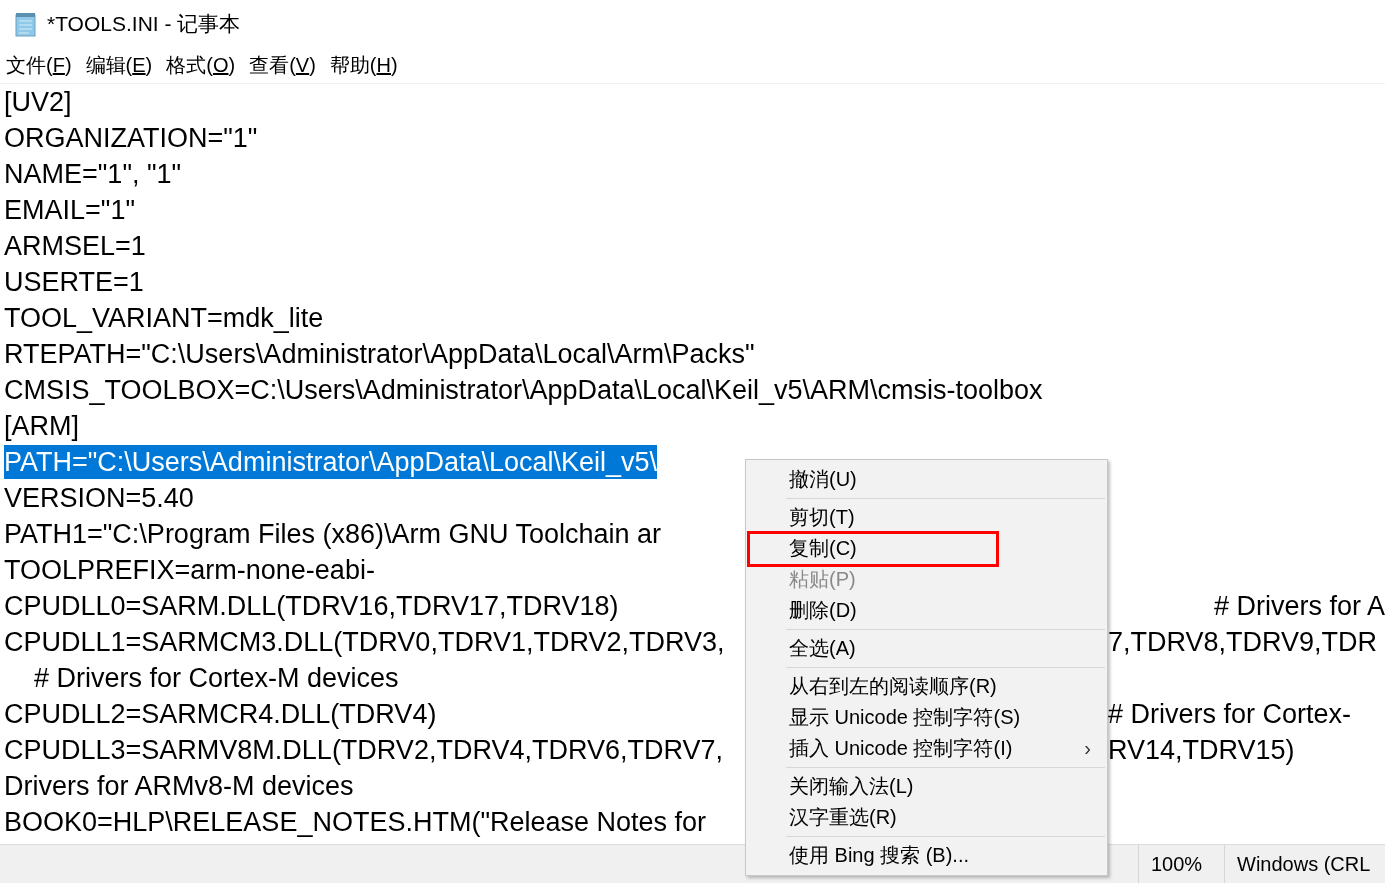  Describe the element at coordinates (179, 786) in the screenshot. I see `text-line: Drivers for ARMv8-M devices` at that location.